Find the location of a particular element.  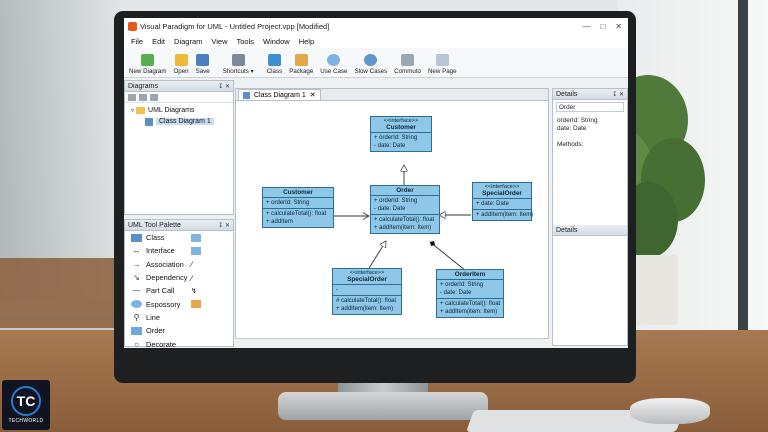

app-logo-icon is located at coordinates (132, 26).